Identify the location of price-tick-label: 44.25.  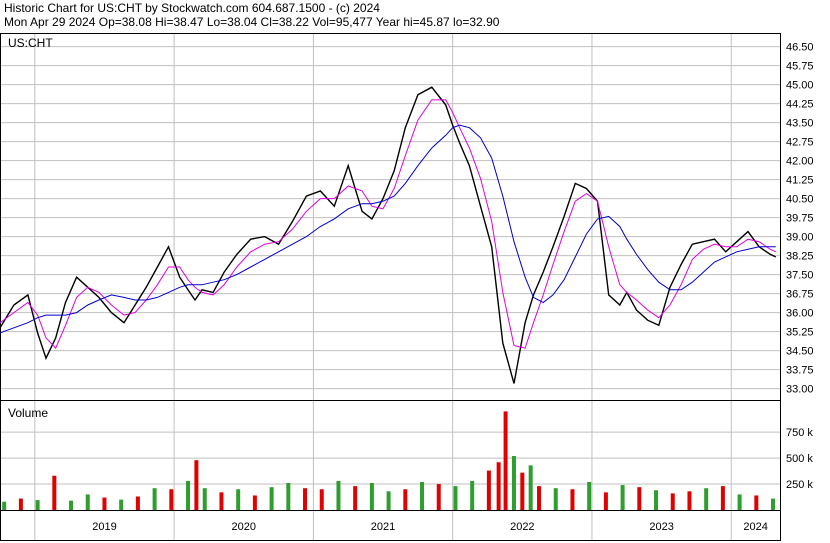
(800, 105).